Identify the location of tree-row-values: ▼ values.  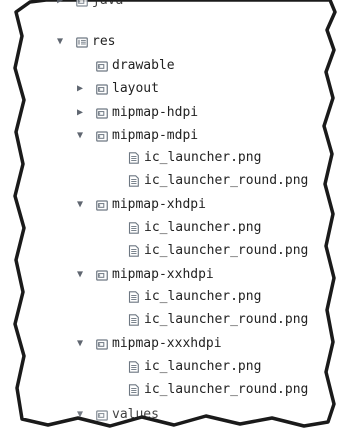
(160, 415).